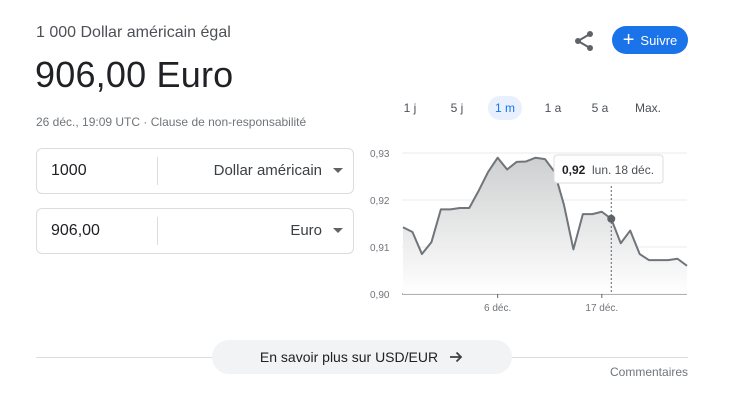  What do you see at coordinates (600, 108) in the screenshot?
I see `tab-5-years: 5 a` at bounding box center [600, 108].